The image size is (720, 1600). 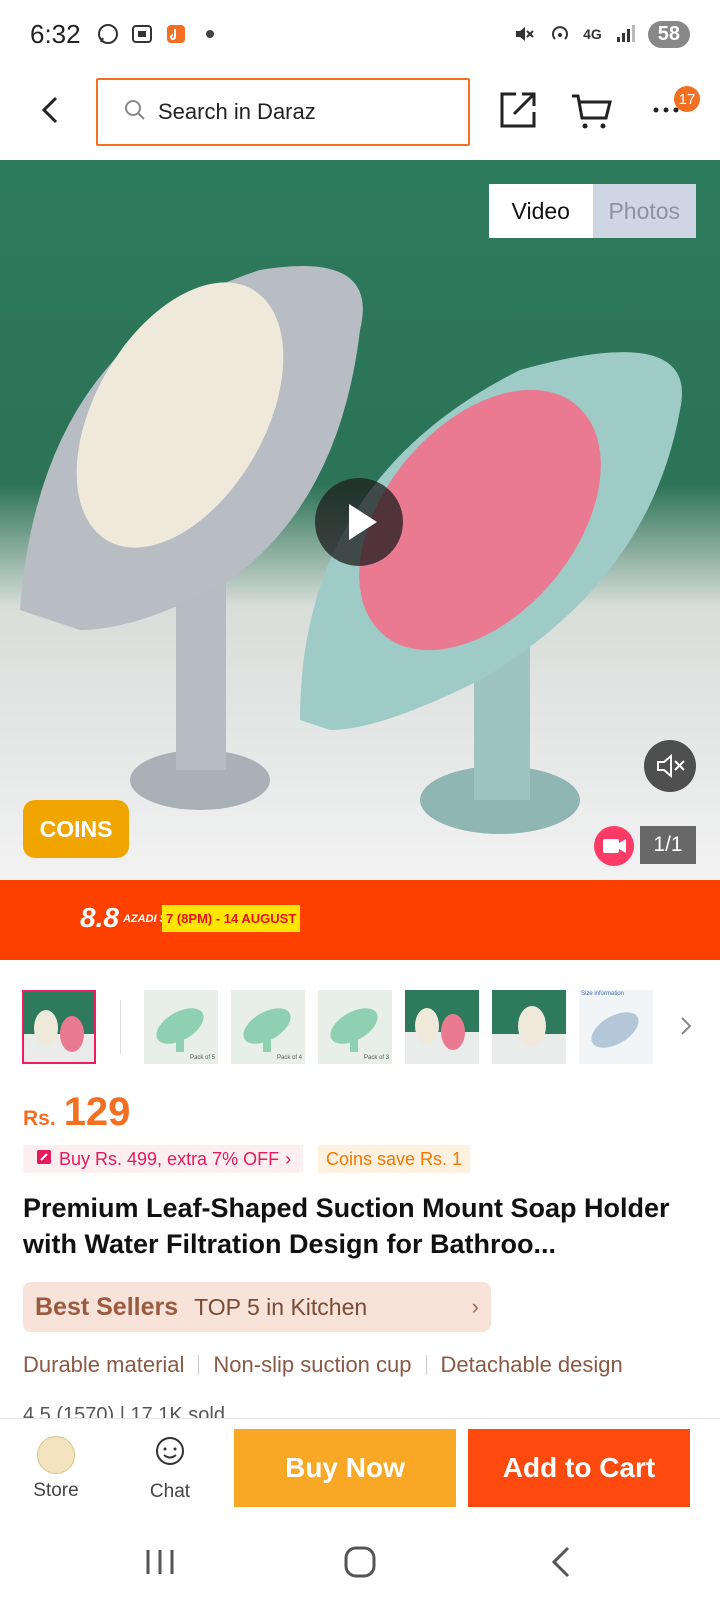 I want to click on scan-icon, so click(x=142, y=34).